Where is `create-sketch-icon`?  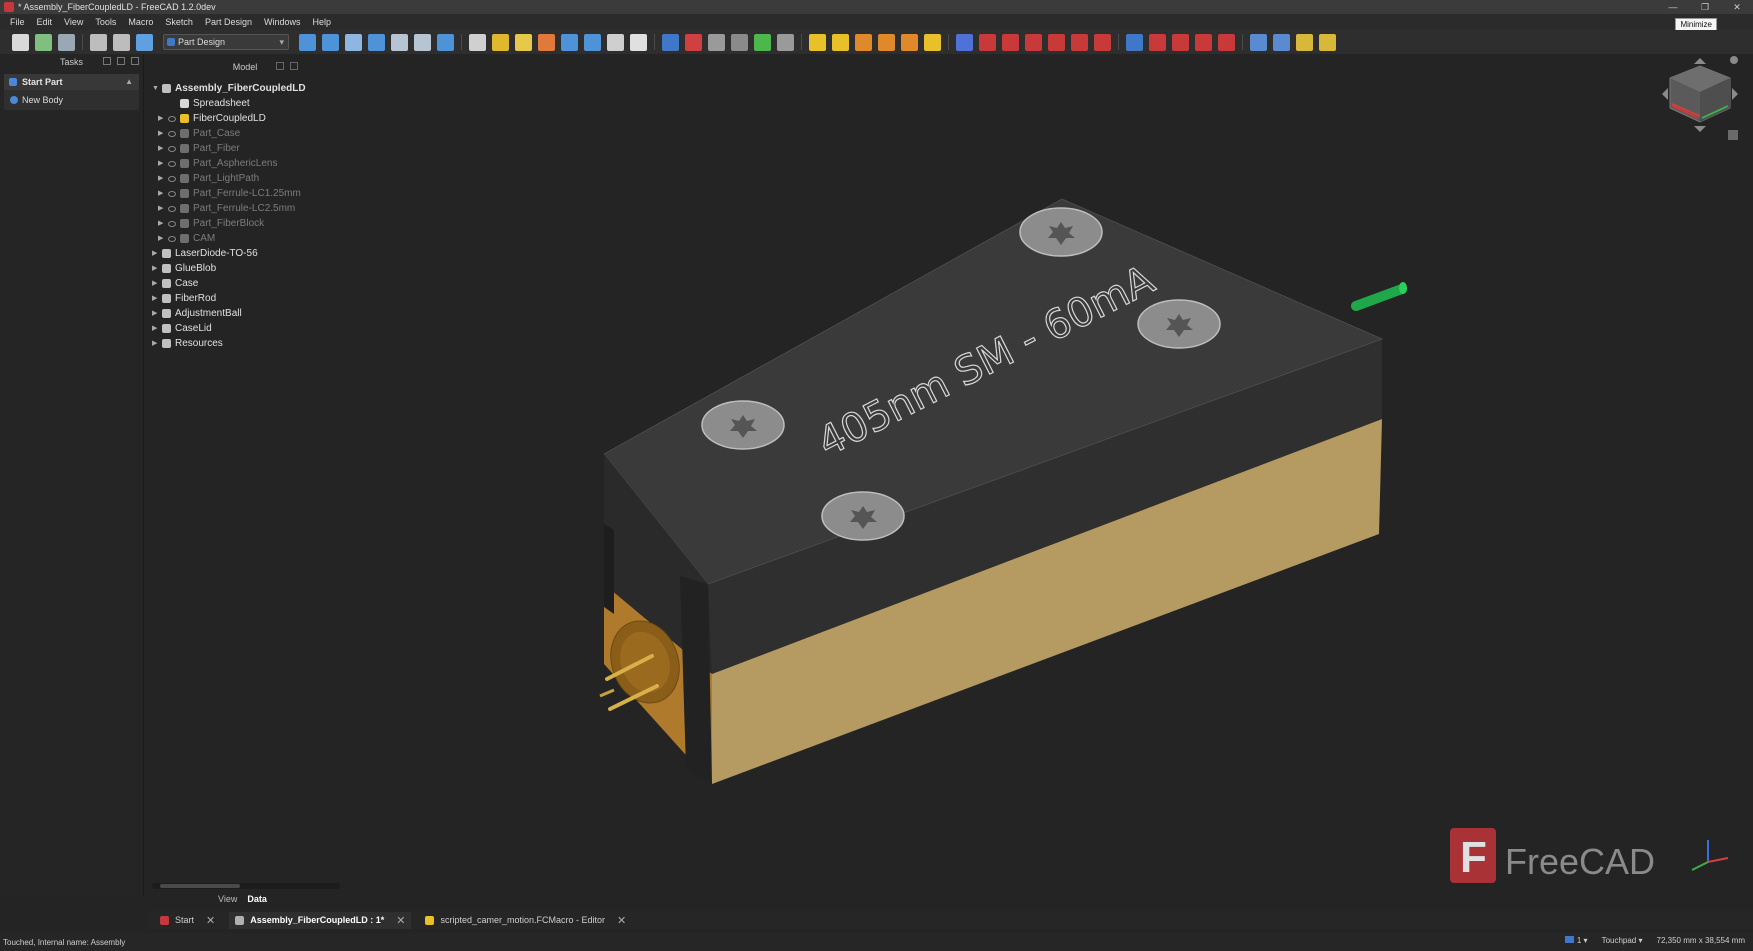 create-sketch-icon is located at coordinates (693, 42).